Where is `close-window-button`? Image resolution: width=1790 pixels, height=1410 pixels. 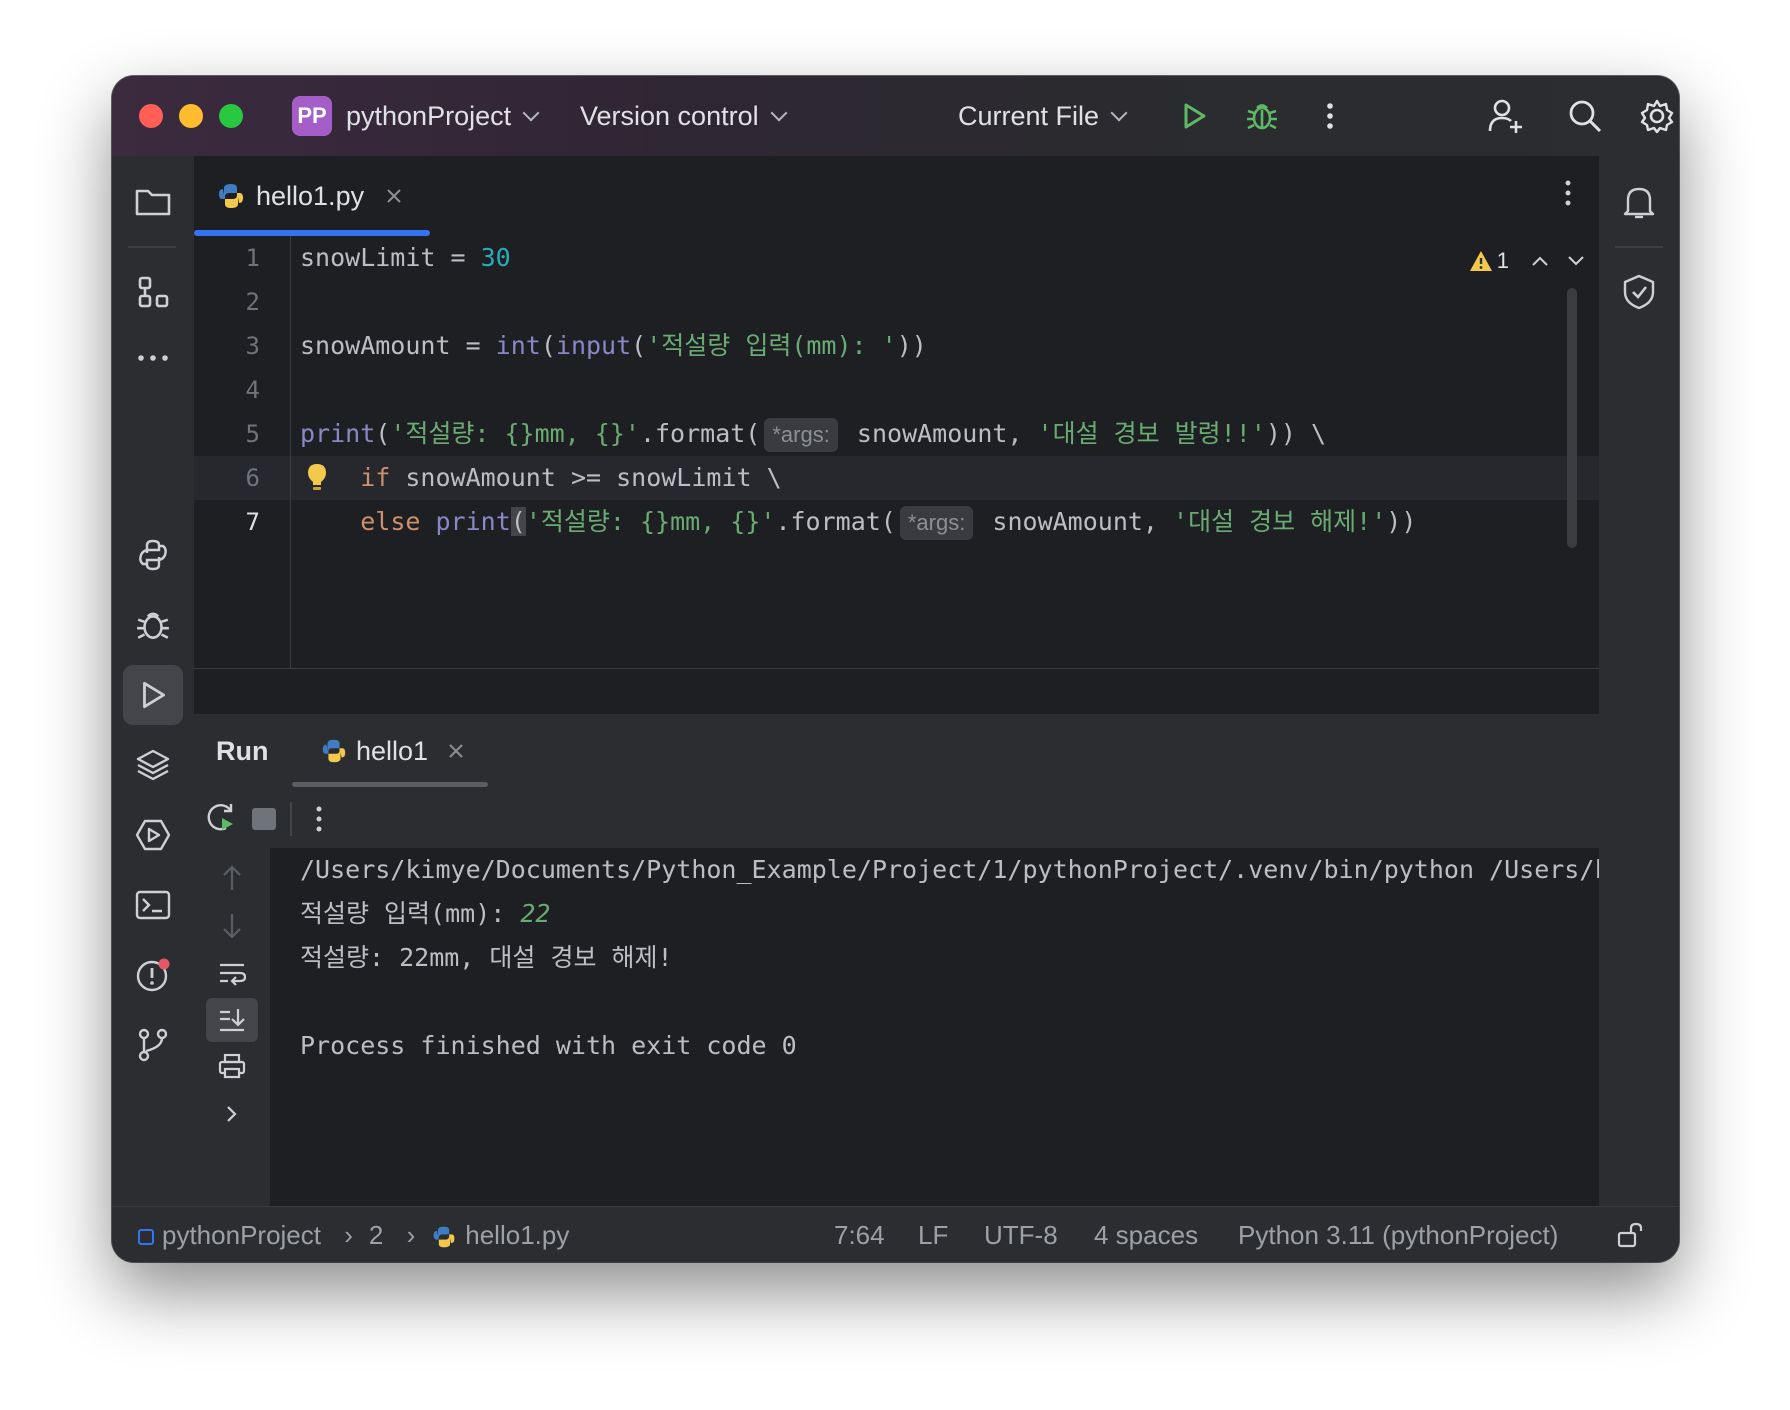 close-window-button is located at coordinates (151, 116).